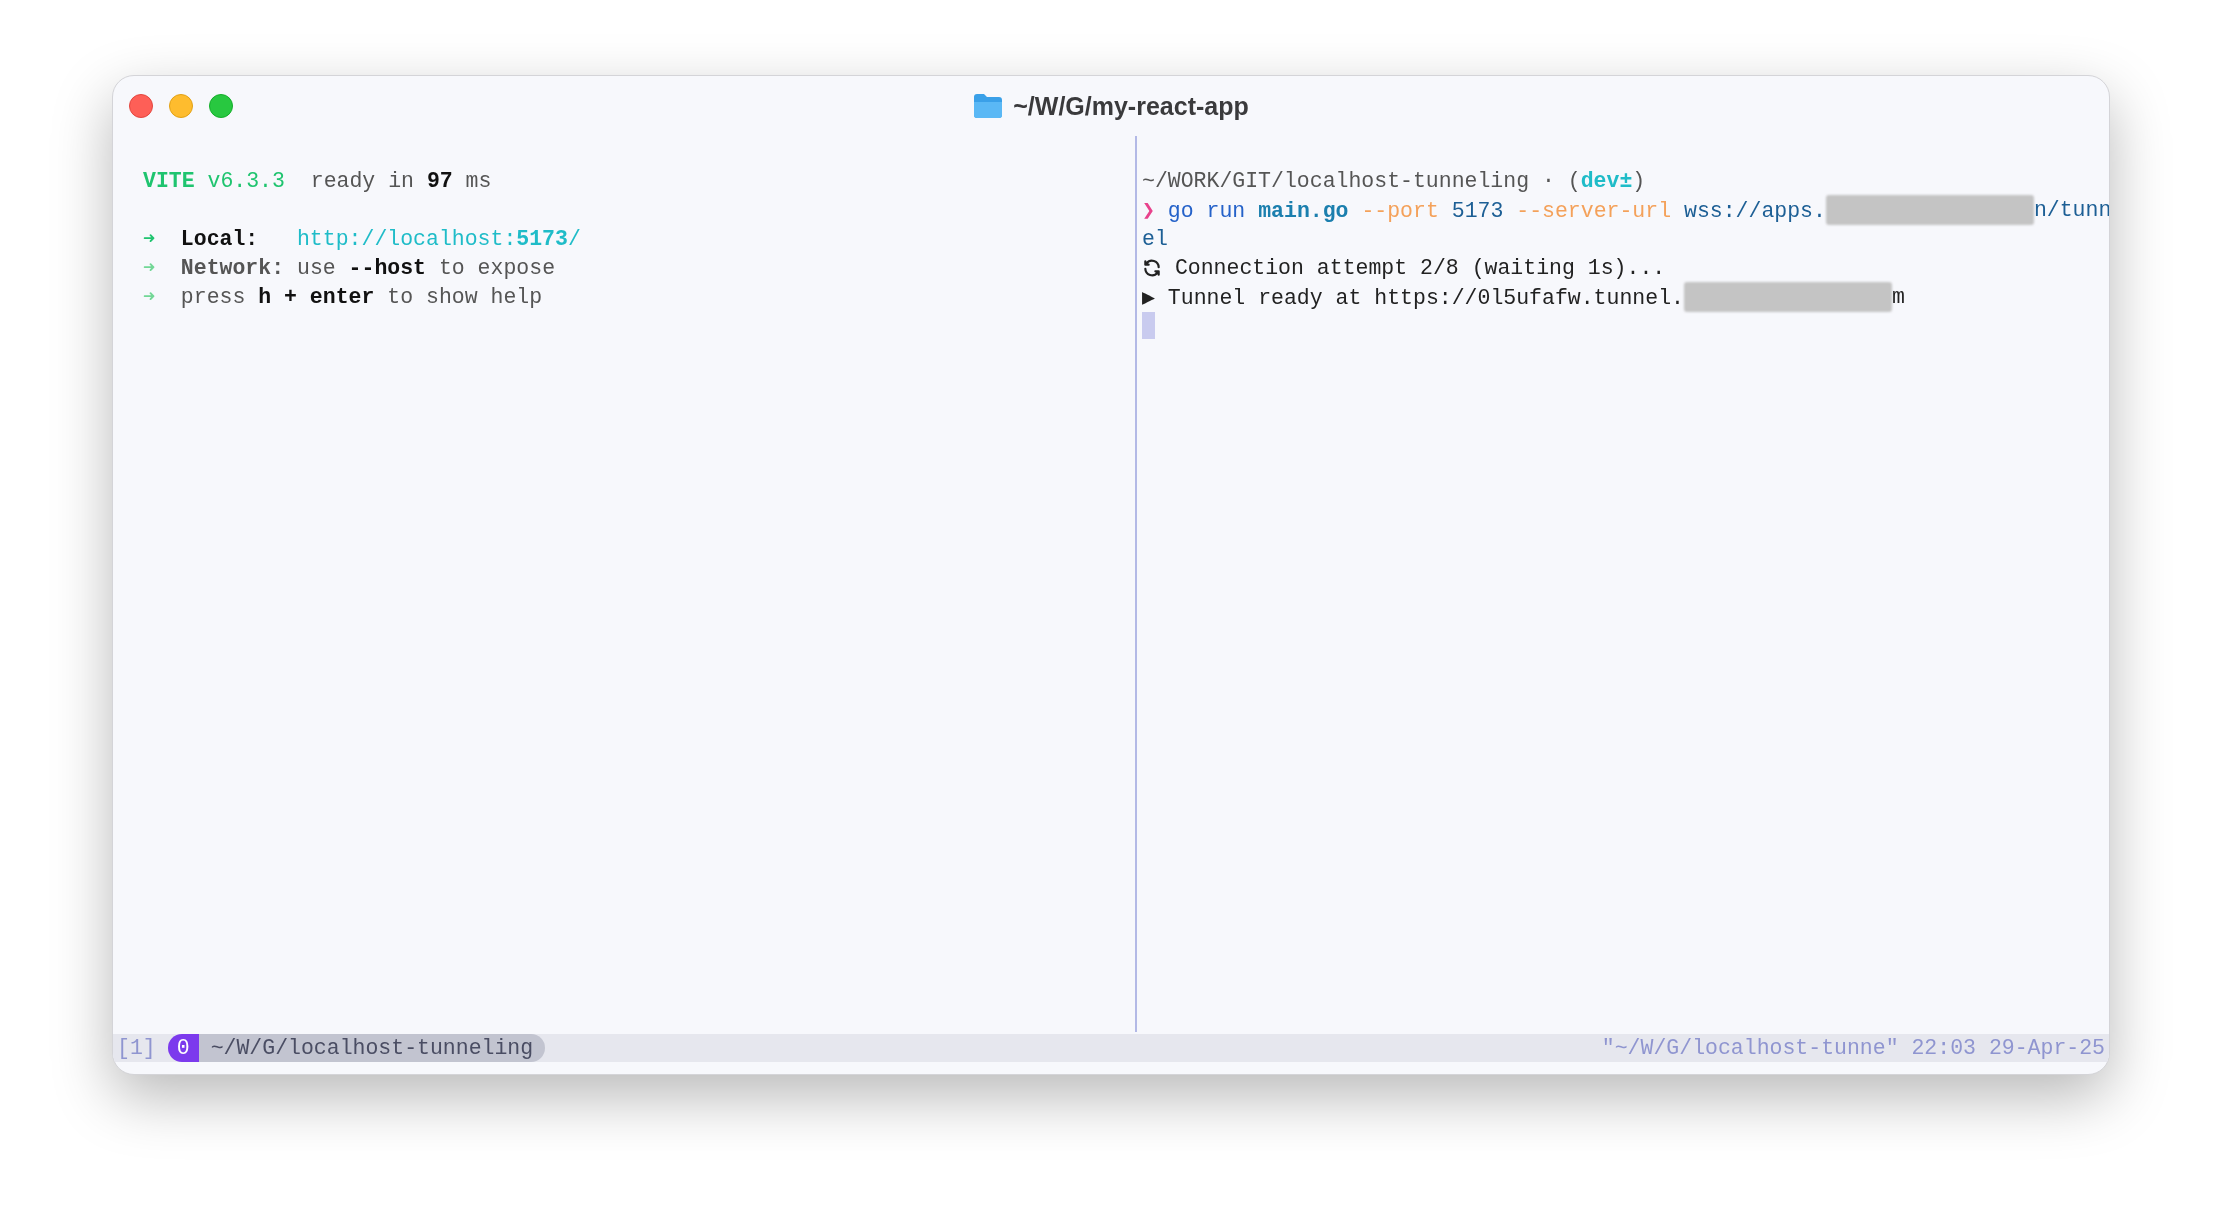 The image size is (2222, 1224). I want to click on terminal-text: el, so click(1155, 238).